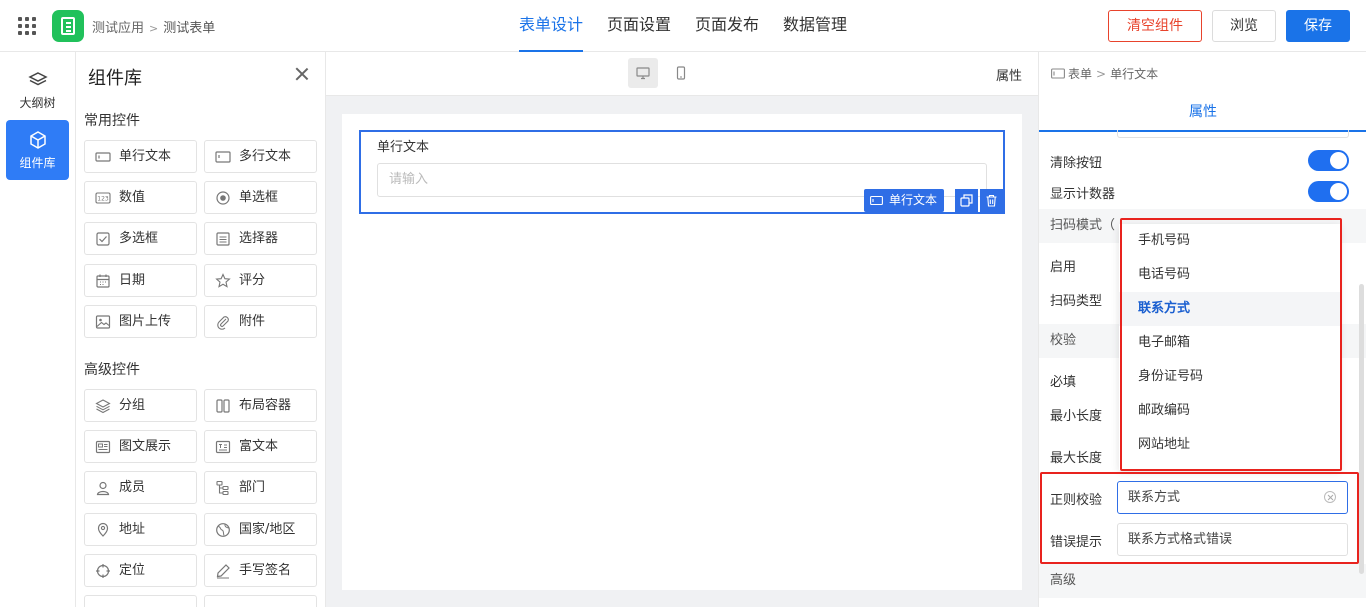 The image size is (1366, 607). Describe the element at coordinates (1229, 343) in the screenshot. I see `dropdown-option: 电子邮箱` at that location.